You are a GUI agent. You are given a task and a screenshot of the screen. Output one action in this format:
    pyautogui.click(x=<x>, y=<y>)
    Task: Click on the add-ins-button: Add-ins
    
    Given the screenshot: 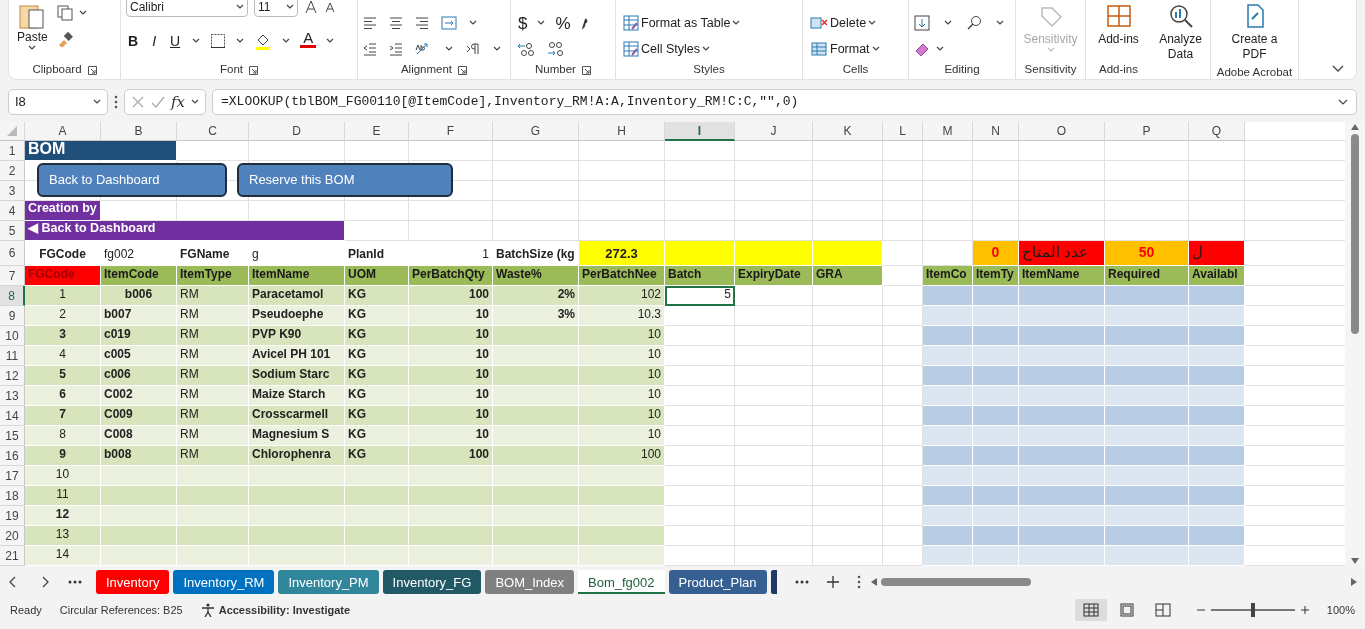 What is the action you would take?
    pyautogui.click(x=1118, y=25)
    